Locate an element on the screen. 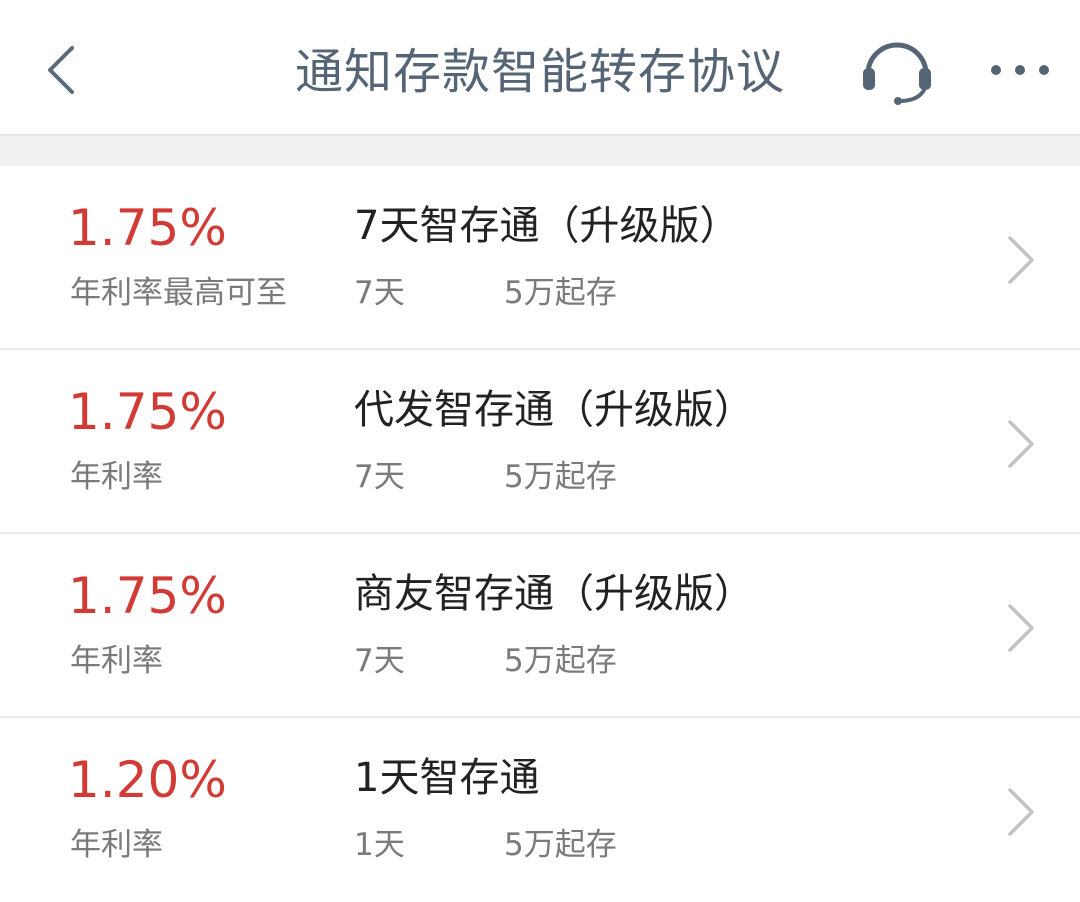 This screenshot has height=902, width=1080. page-title: 通知存款智能转存协议 is located at coordinates (539, 72).